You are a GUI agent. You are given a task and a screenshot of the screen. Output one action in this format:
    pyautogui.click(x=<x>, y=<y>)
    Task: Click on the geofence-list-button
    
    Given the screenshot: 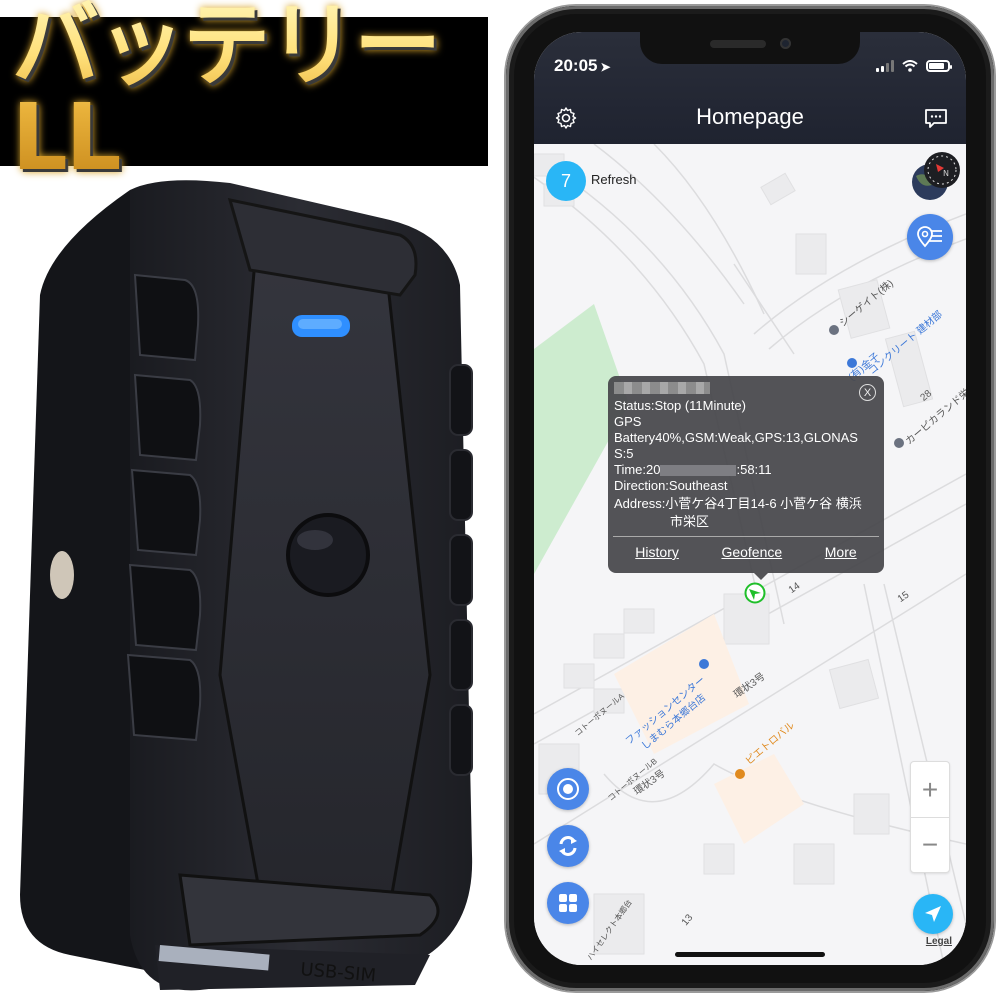 What is the action you would take?
    pyautogui.click(x=930, y=237)
    